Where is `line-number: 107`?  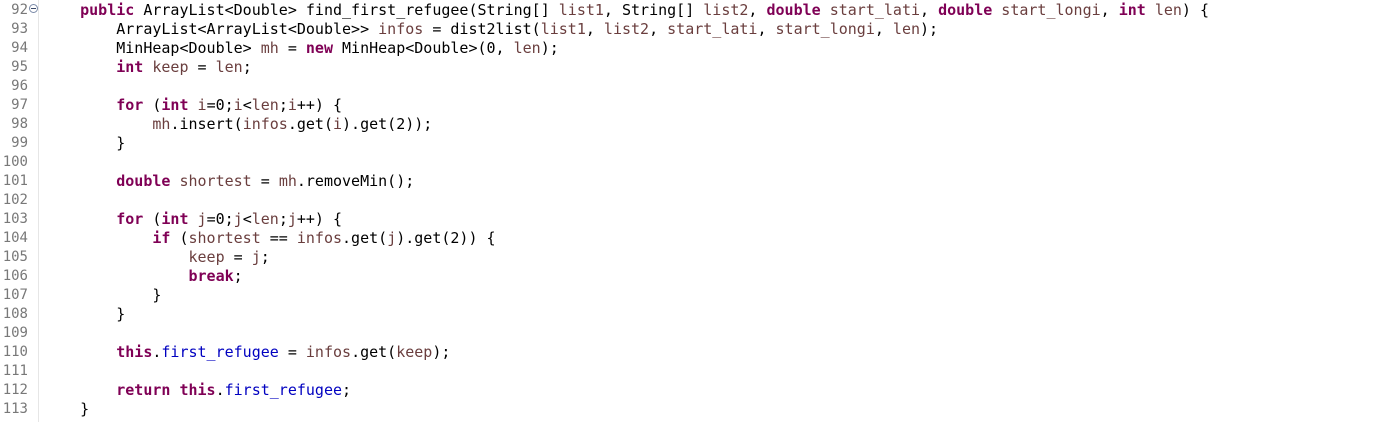 line-number: 107 is located at coordinates (15, 295).